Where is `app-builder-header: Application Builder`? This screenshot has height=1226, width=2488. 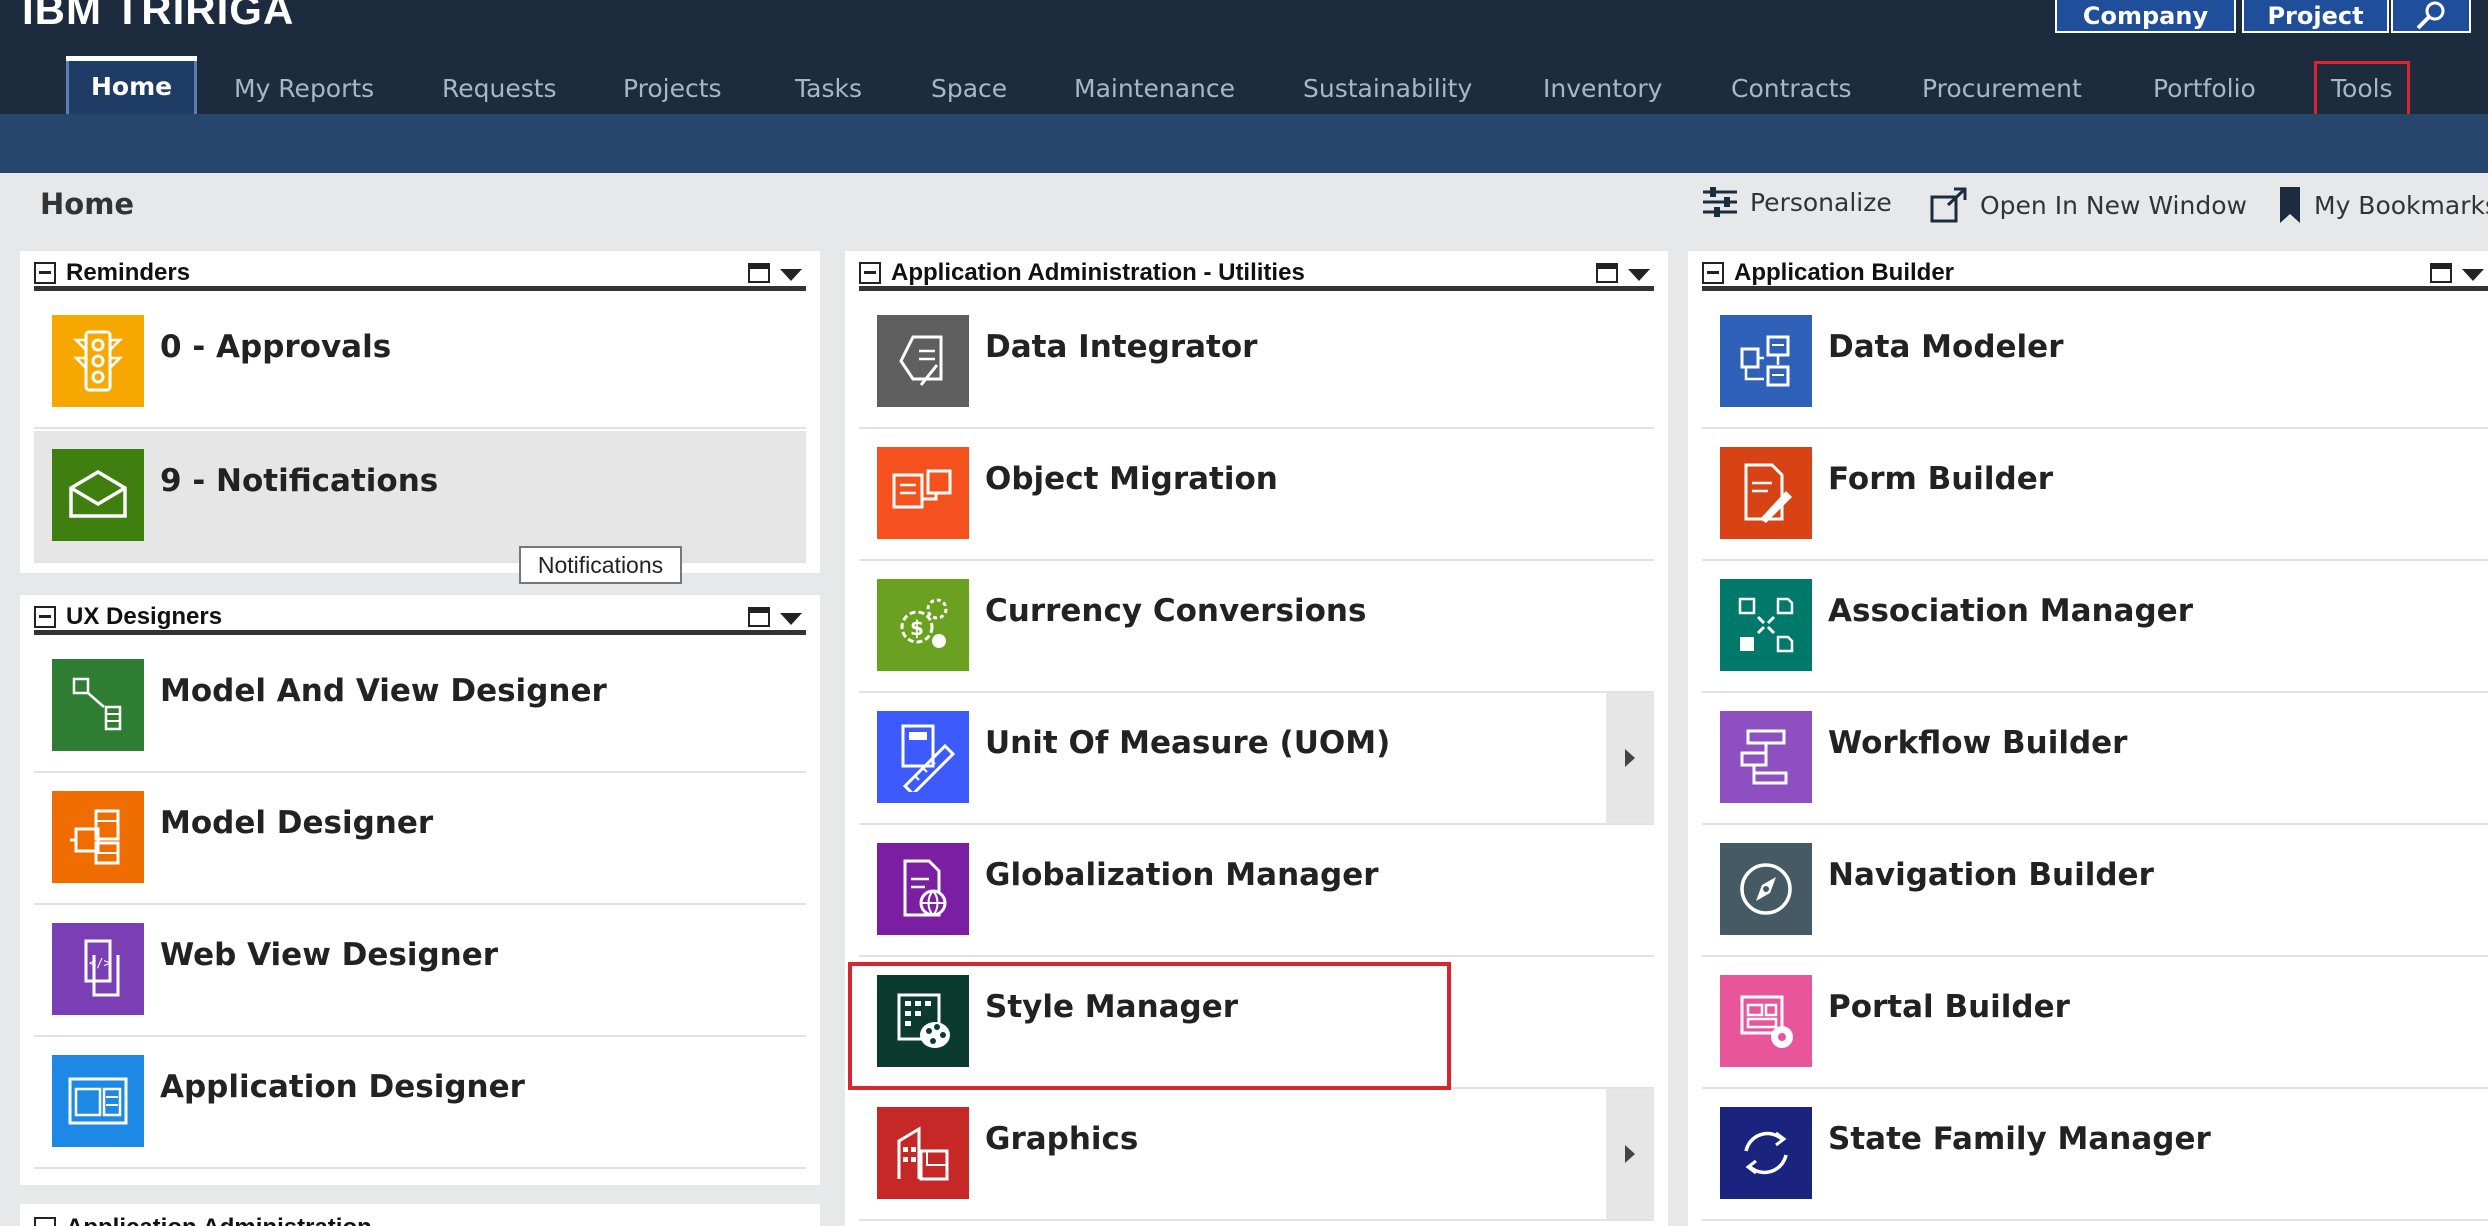
app-builder-header: Application Builder is located at coordinates (2095, 275).